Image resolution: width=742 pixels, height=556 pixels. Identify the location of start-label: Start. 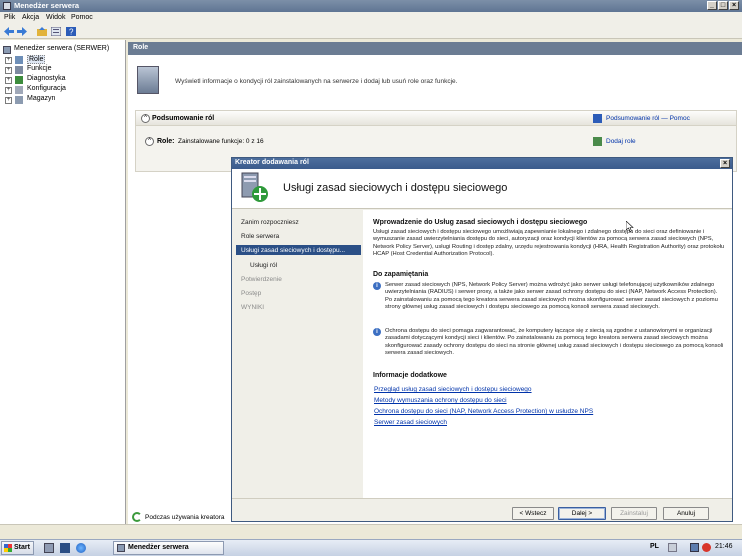
(22, 547).